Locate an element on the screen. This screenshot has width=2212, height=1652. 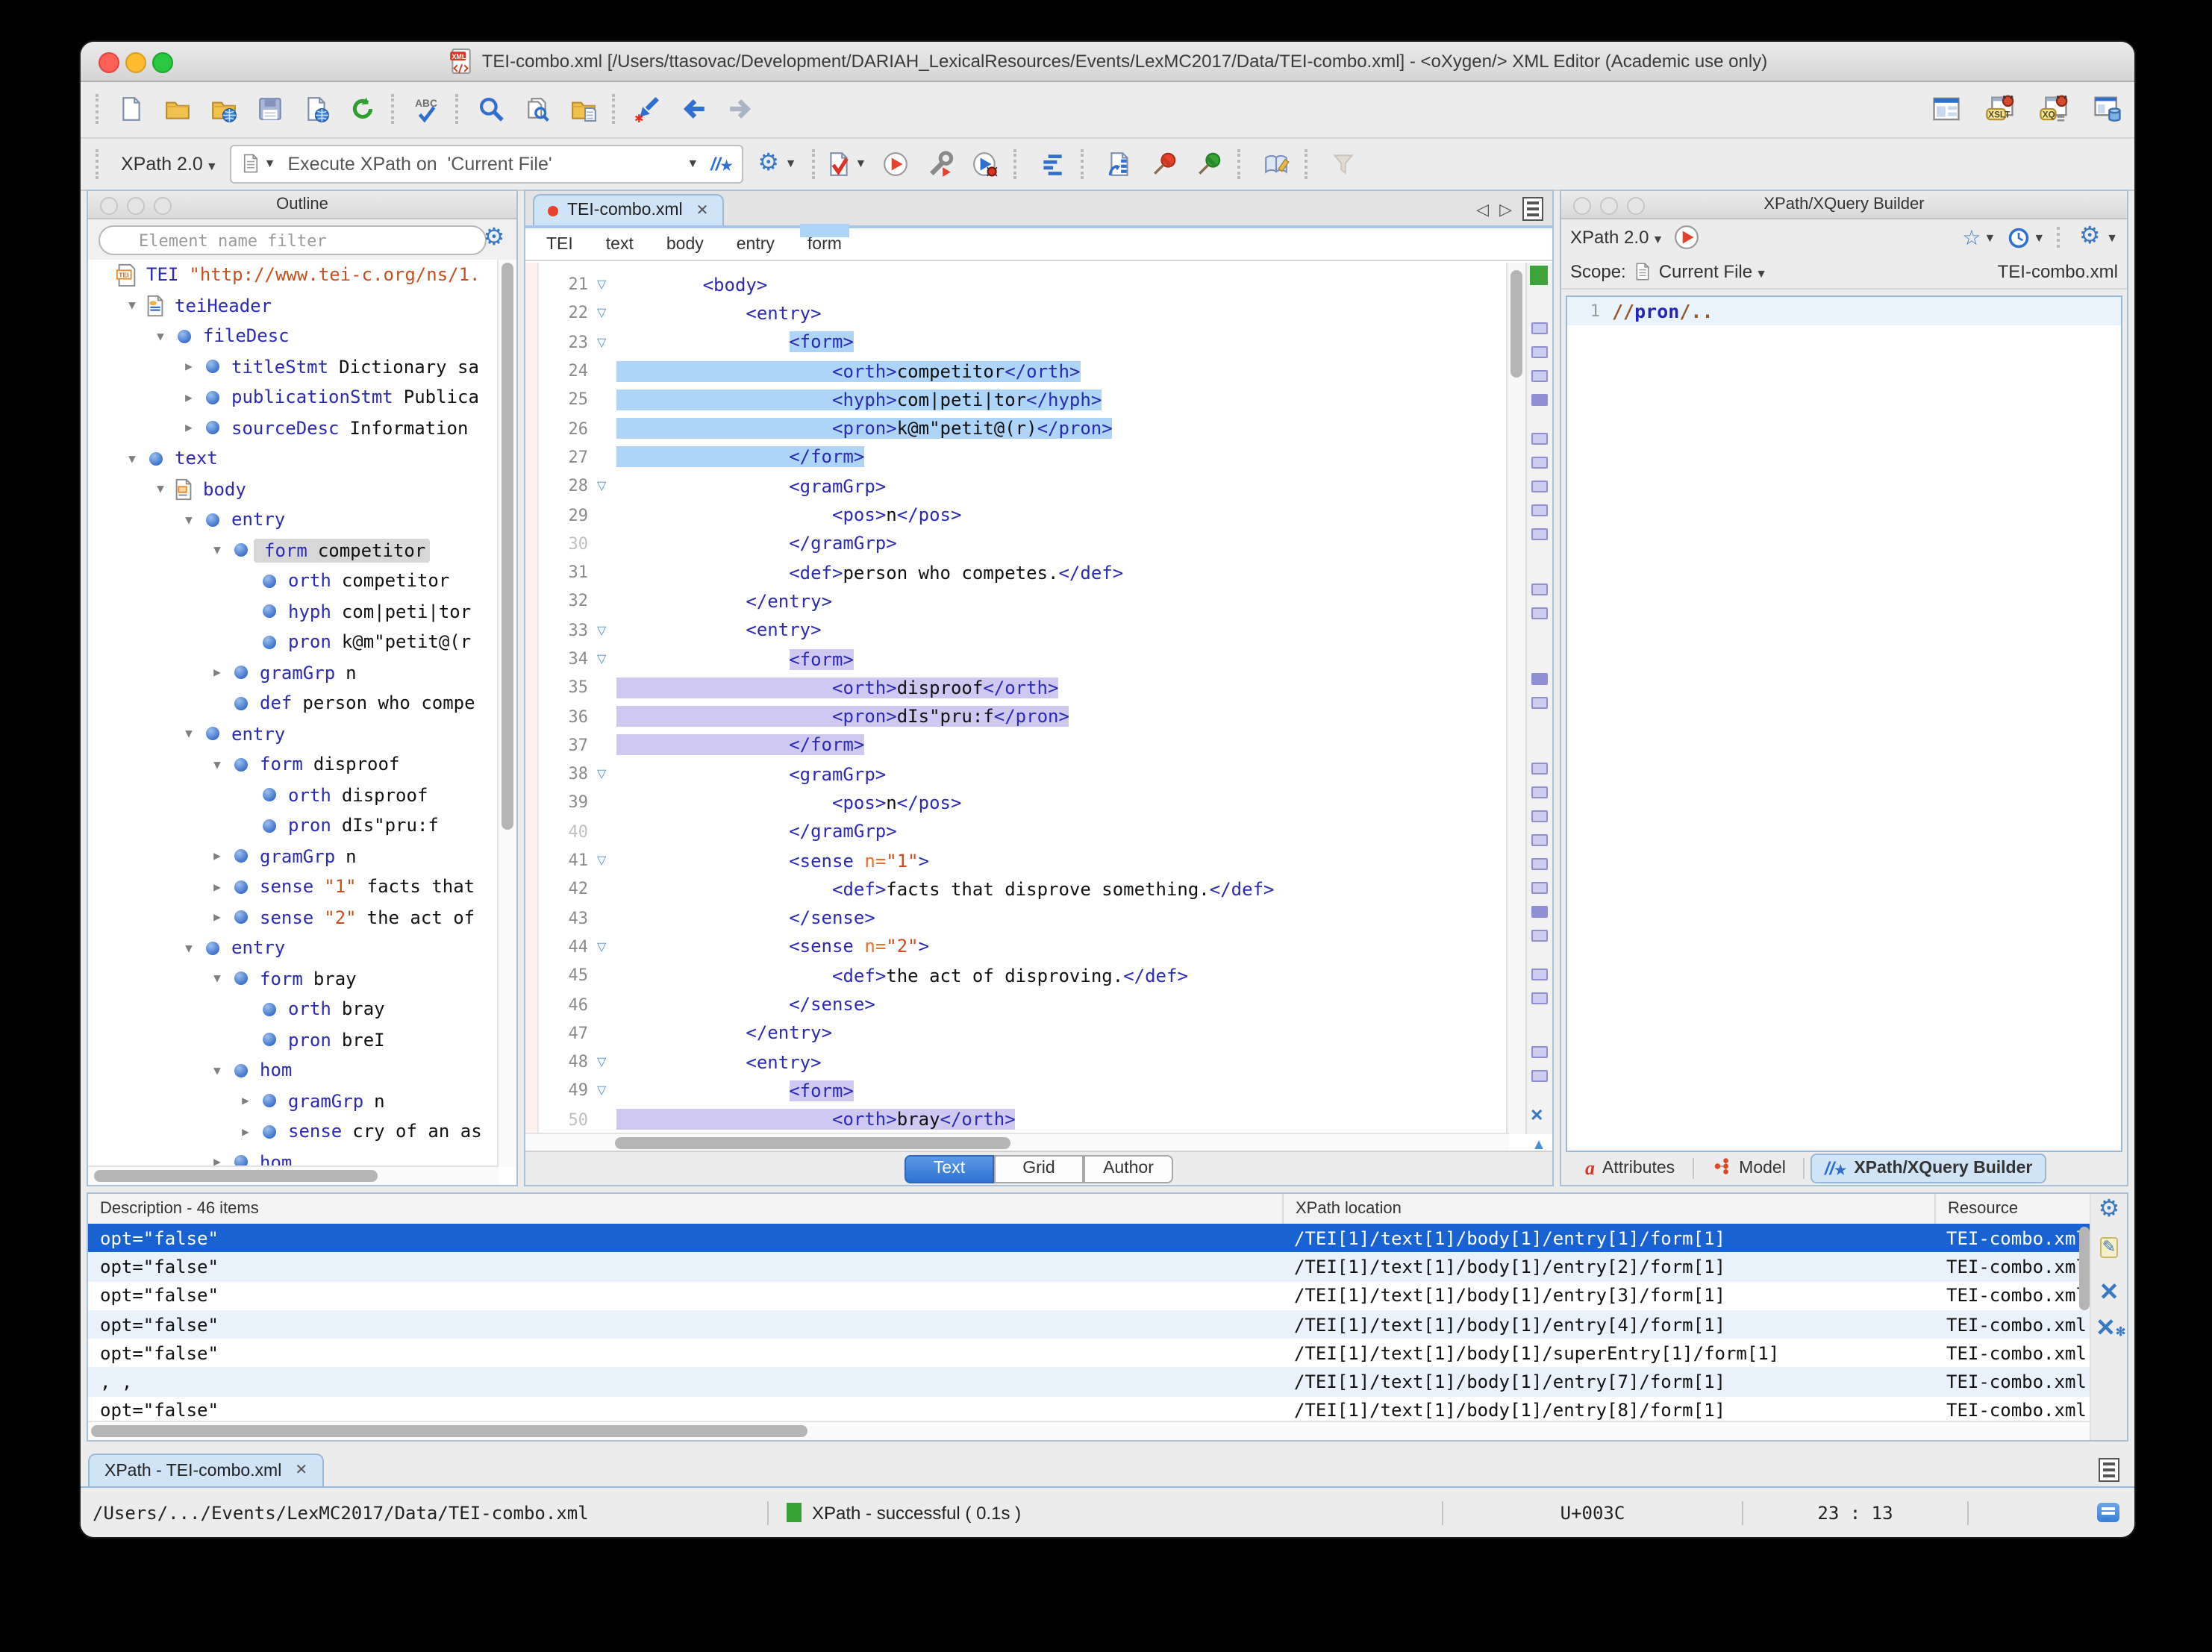
builder-engine-dropdown: XPath 2.0 ▼ is located at coordinates (1616, 238).